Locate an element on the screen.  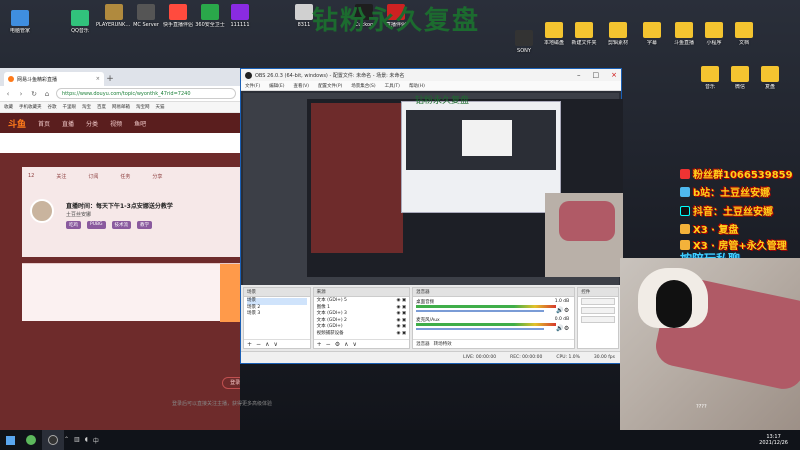
desktop-icon: 新建文件夹 is located at coordinates (584, 34).